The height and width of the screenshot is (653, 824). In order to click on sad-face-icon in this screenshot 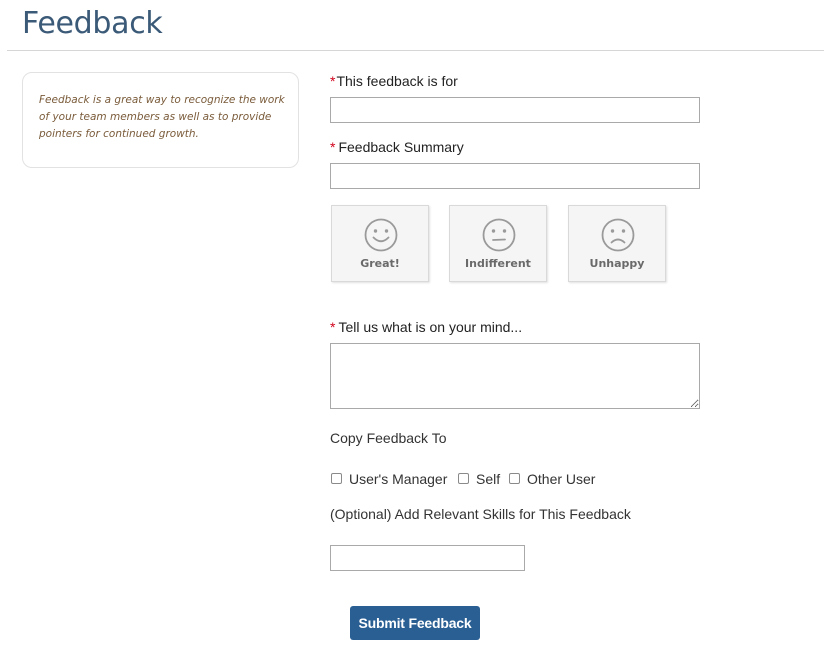, I will do `click(618, 235)`.